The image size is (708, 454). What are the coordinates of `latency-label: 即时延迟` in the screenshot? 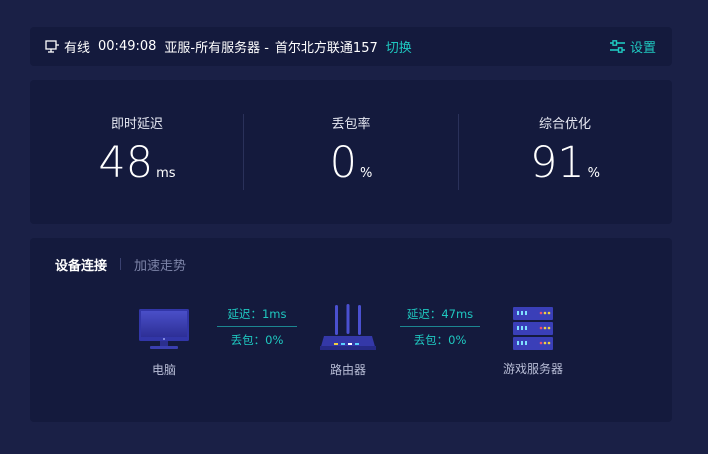 It's located at (136, 124).